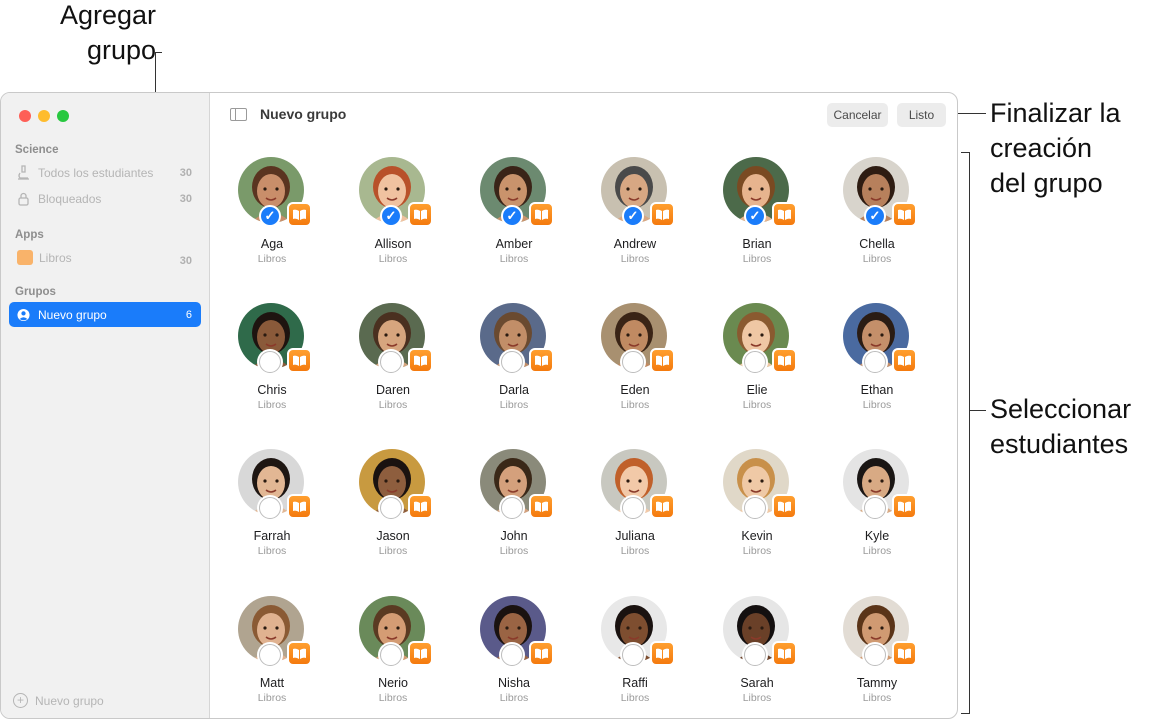 Image resolution: width=1160 pixels, height=721 pixels. What do you see at coordinates (969, 433) in the screenshot?
I see `callout-bracket` at bounding box center [969, 433].